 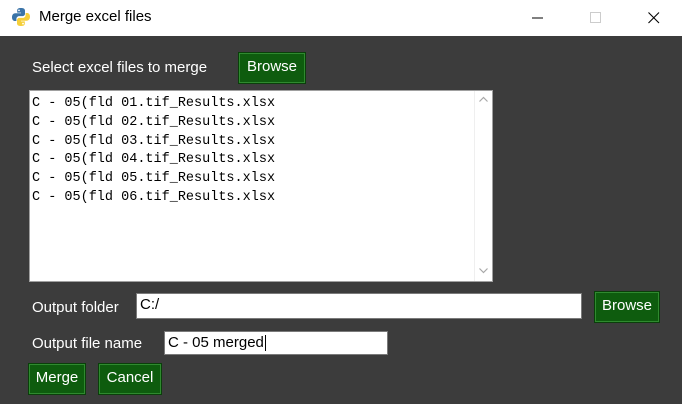 I want to click on python-logo-icon, so click(x=21, y=17).